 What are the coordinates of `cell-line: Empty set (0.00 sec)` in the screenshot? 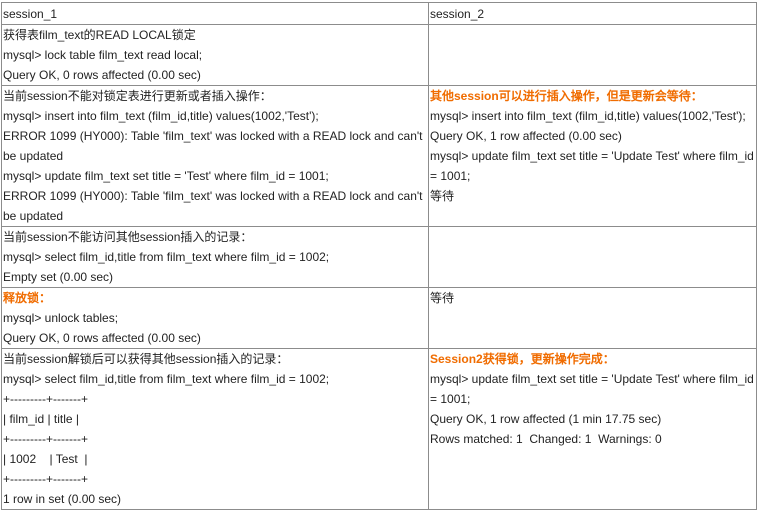 It's located at (58, 277).